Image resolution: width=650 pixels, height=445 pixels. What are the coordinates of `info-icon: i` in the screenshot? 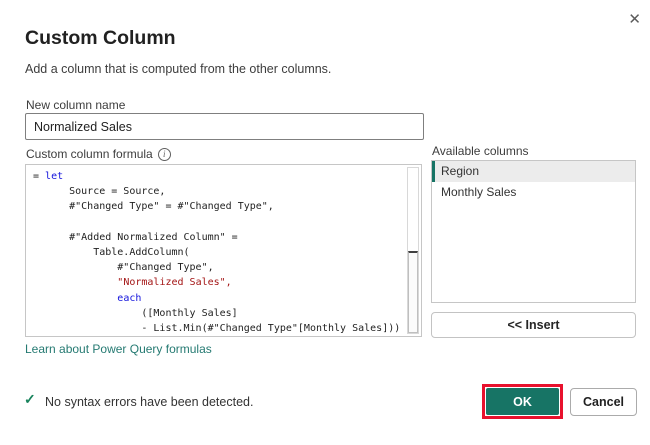 It's located at (164, 154).